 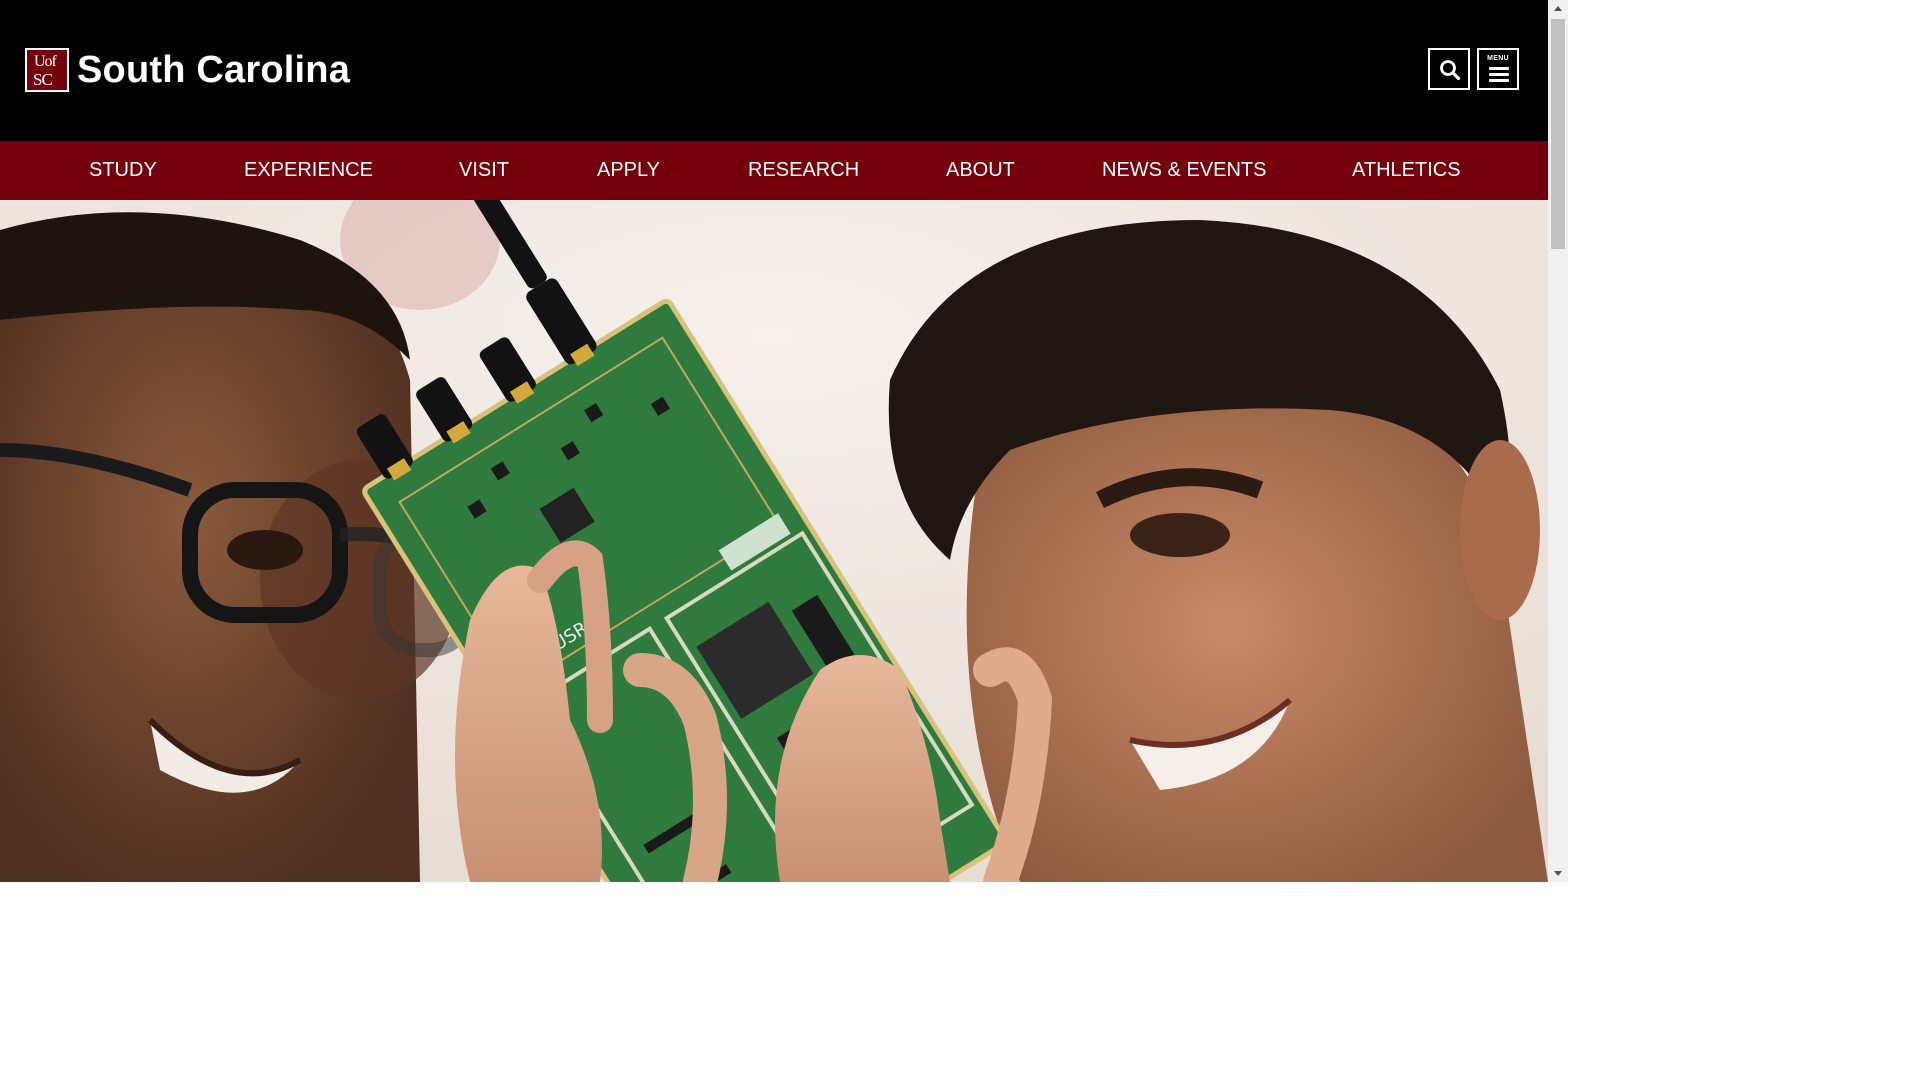 What do you see at coordinates (1498, 58) in the screenshot?
I see `menu-label: MENU` at bounding box center [1498, 58].